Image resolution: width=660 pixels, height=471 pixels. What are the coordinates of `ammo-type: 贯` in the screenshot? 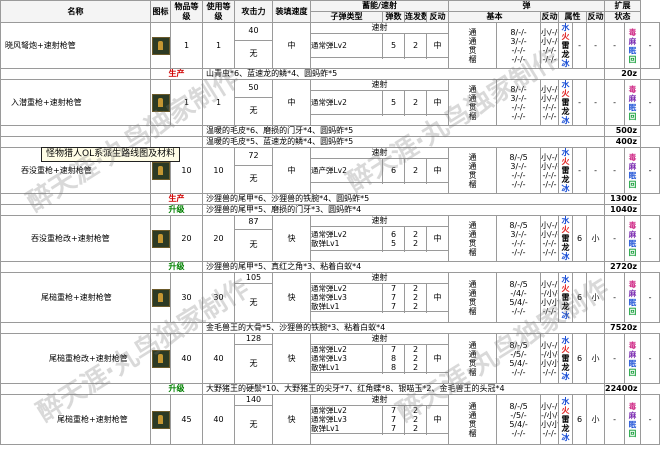 It's located at (472, 107).